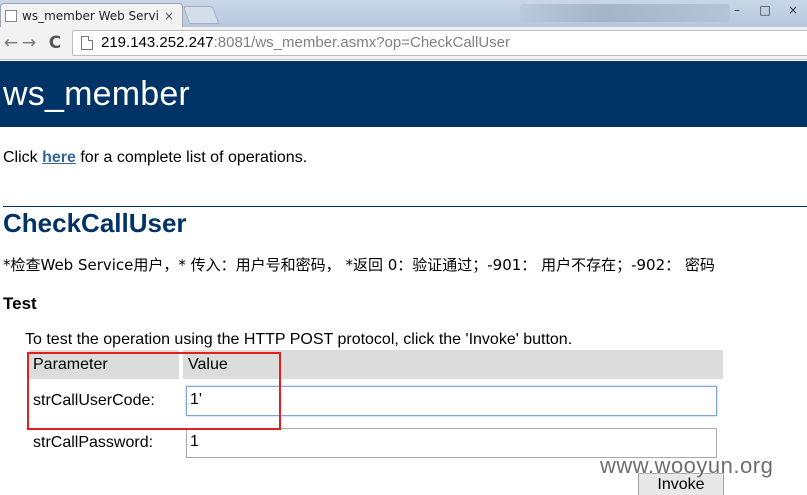  I want to click on intro-suffix: for a complete list of operations., so click(191, 157).